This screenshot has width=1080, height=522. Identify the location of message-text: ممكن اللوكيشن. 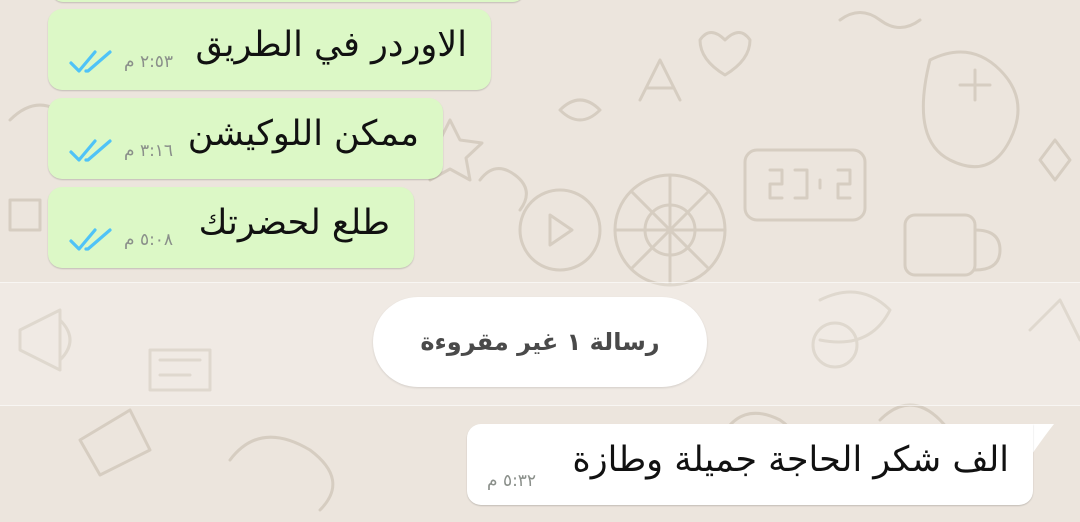
(303, 134).